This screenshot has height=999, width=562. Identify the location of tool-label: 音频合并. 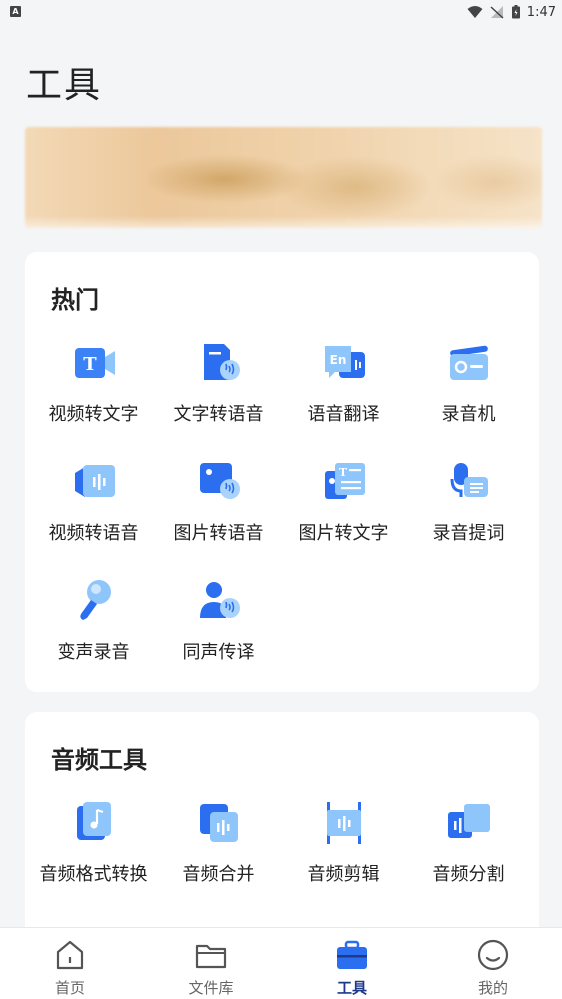
(218, 874).